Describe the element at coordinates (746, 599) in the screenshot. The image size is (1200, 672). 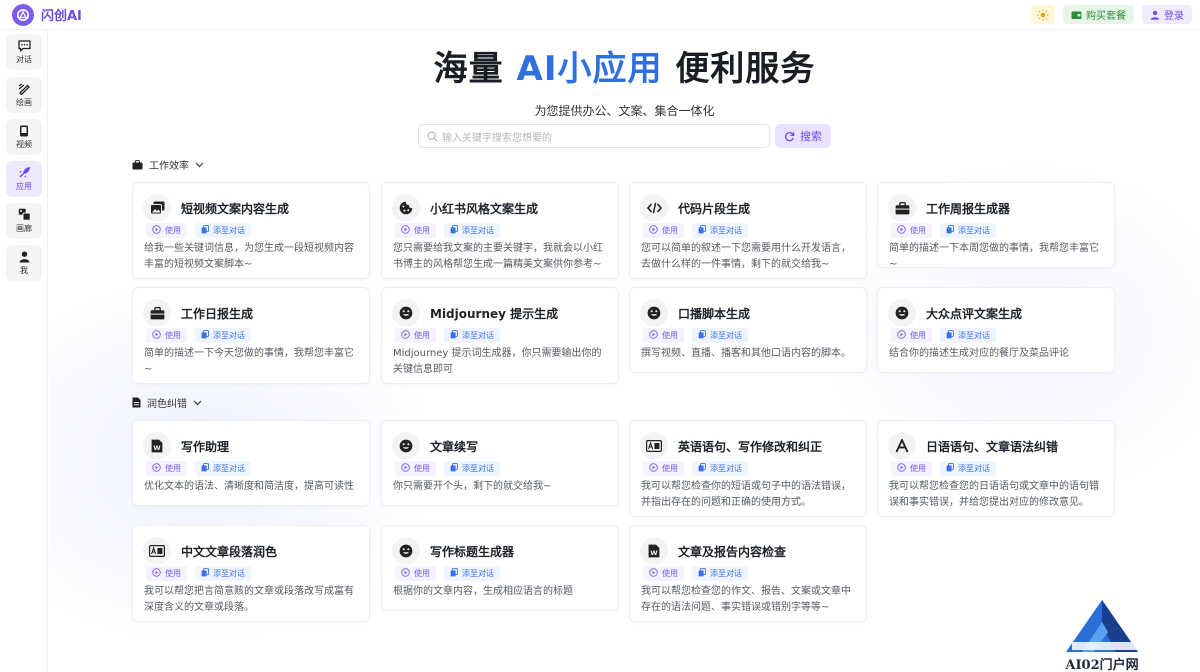
I see `card-description: 我可以帮您检查您的作文、报告、文案或文章中存在的语法问题、事实错误或错别字等等~` at that location.